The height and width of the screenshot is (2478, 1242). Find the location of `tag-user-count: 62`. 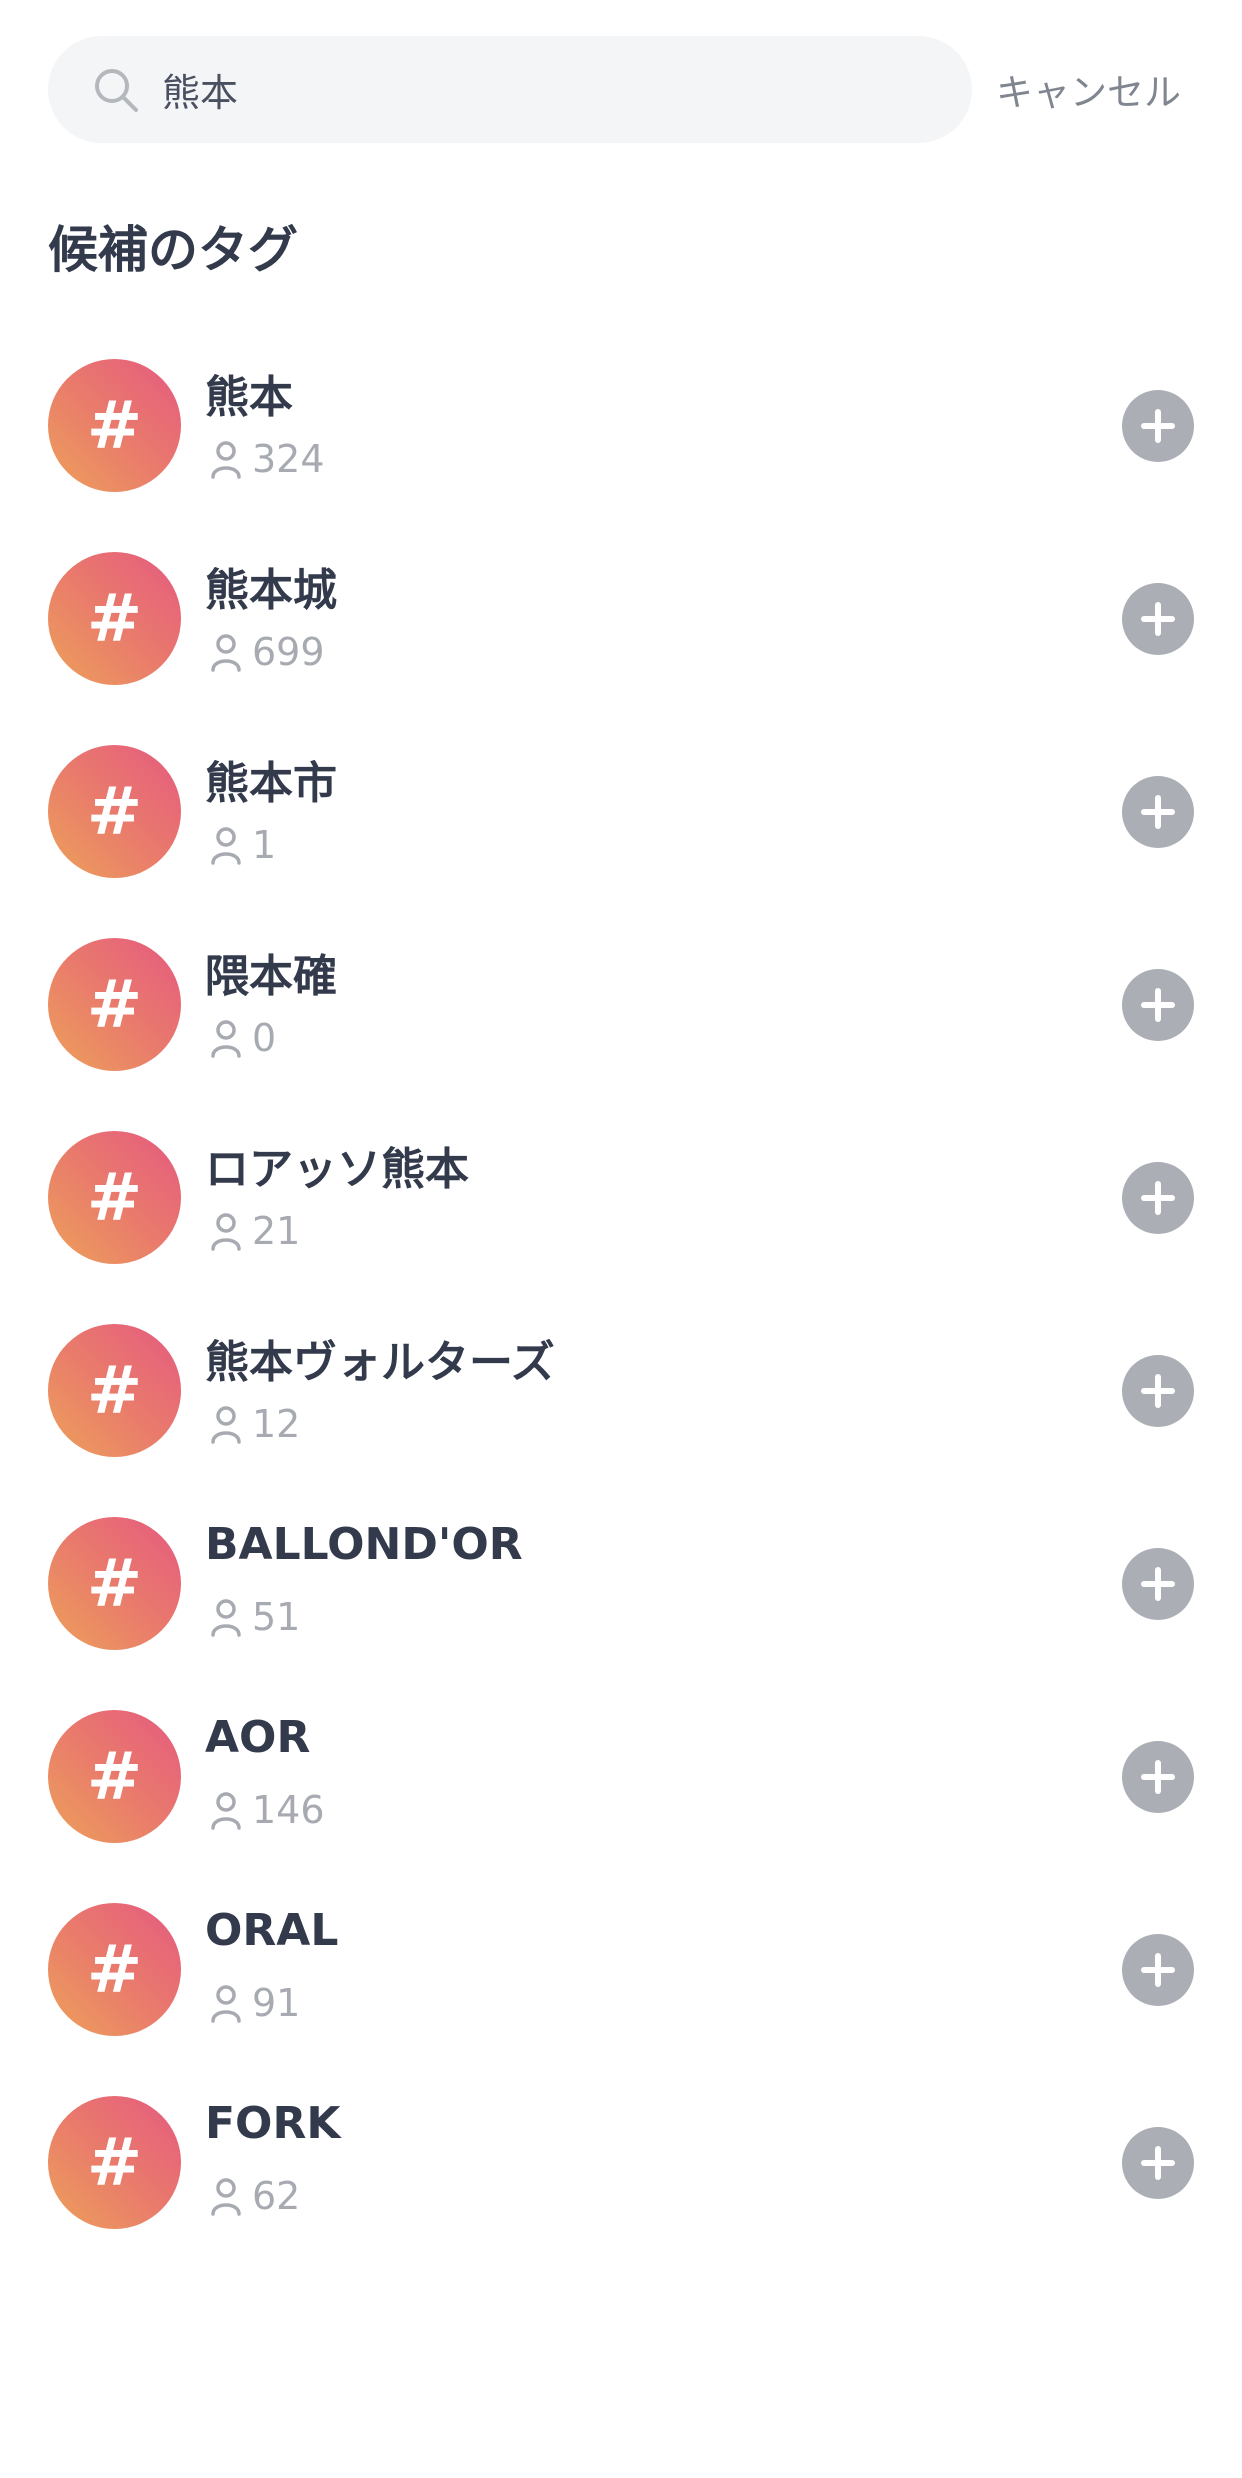

tag-user-count: 62 is located at coordinates (254, 2196).